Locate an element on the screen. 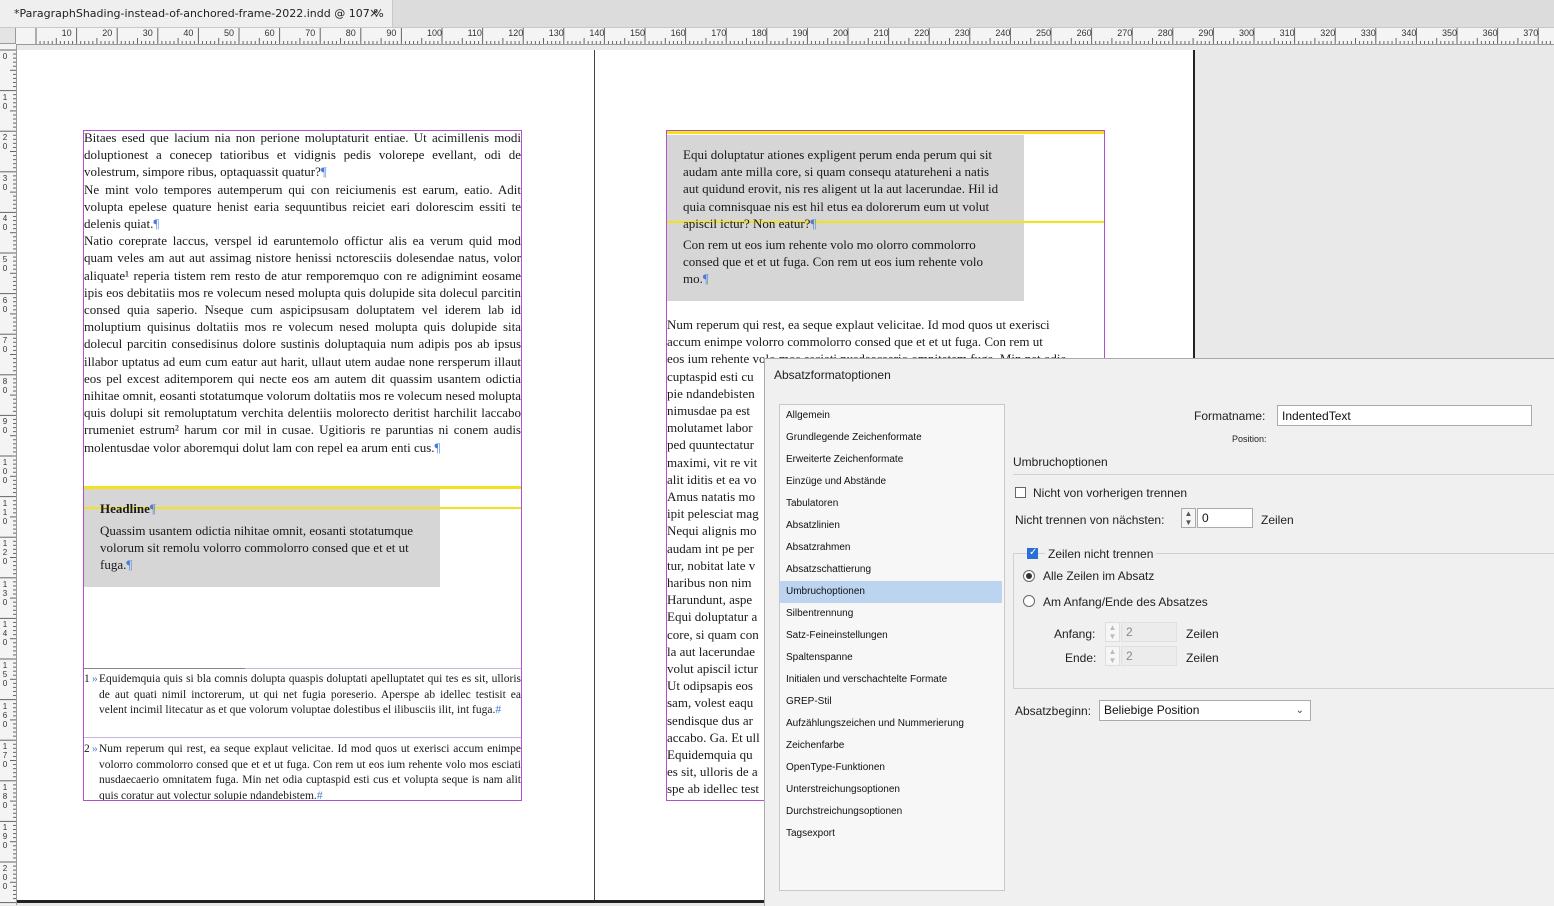 The image size is (1554, 906). ruler-label: 90 is located at coordinates (5, 426).